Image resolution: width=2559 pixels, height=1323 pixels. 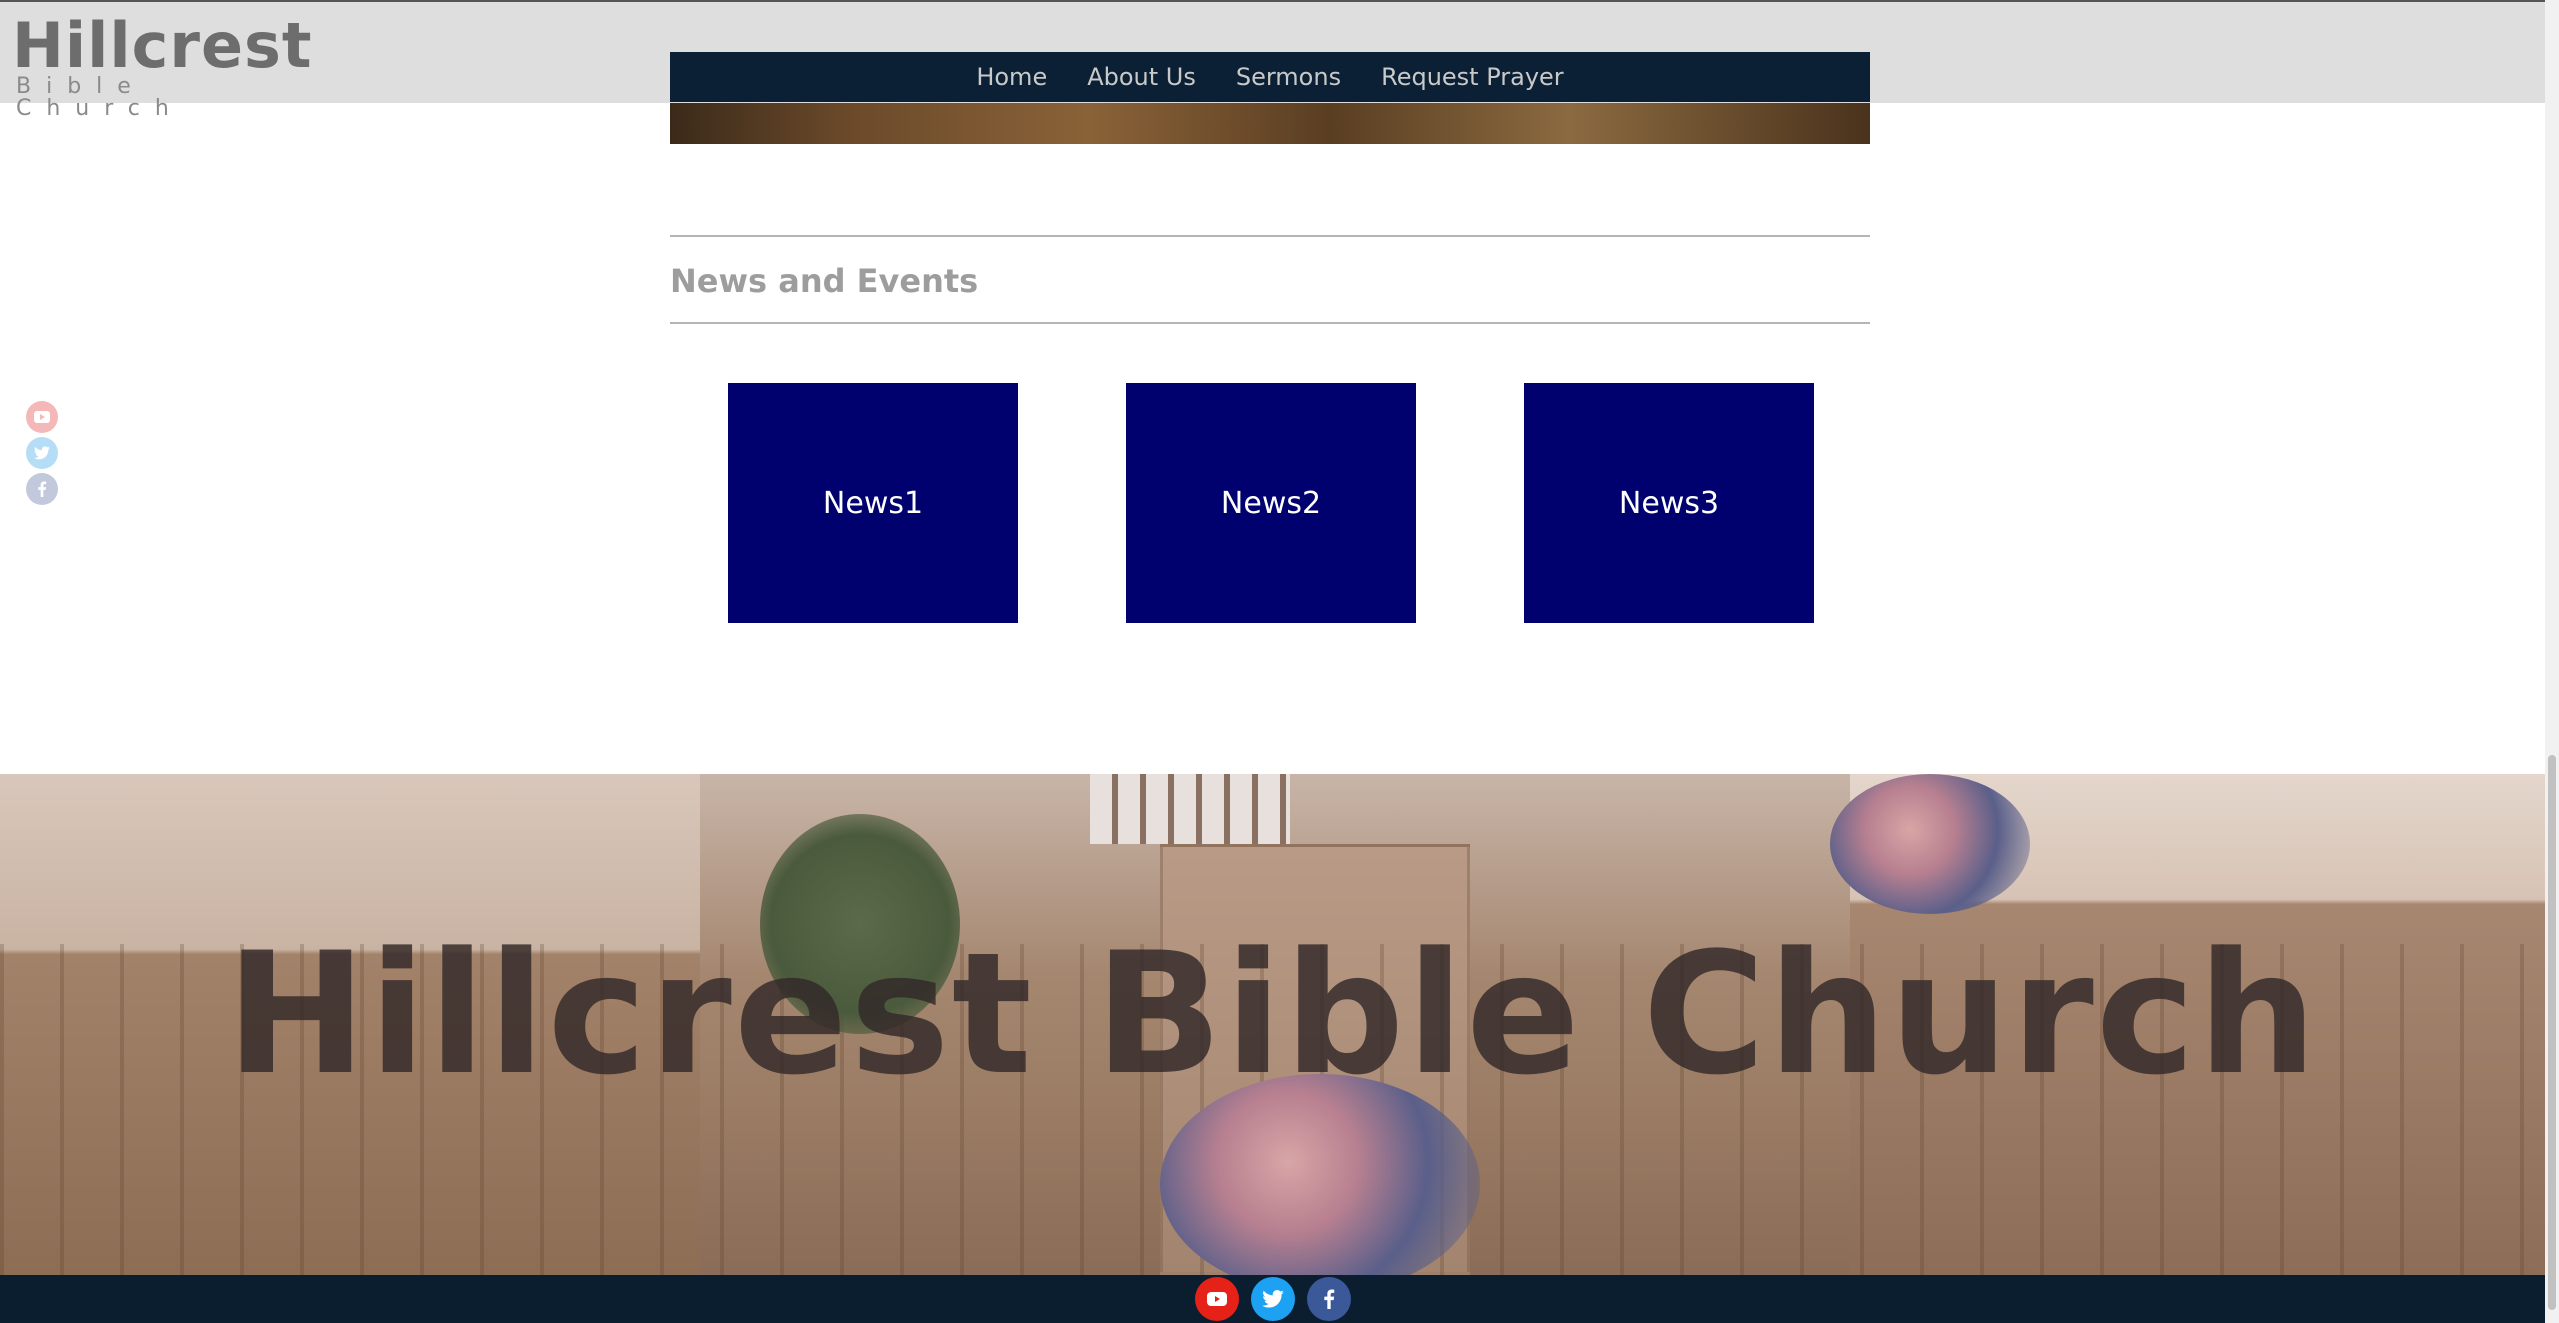 I want to click on section-divider-bottom, so click(x=1270, y=323).